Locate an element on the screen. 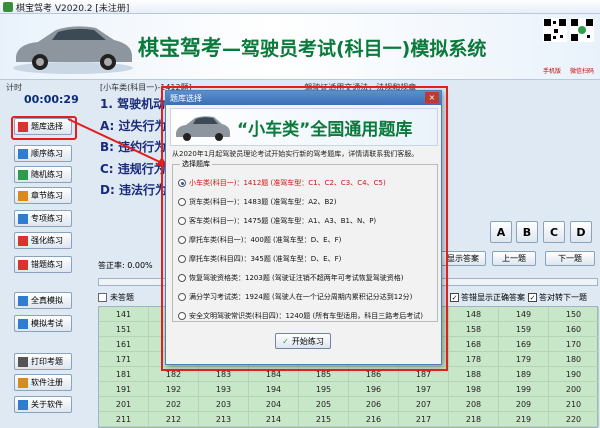 The height and width of the screenshot is (428, 600). sidebar-item-4: 专项练习 is located at coordinates (43, 218).